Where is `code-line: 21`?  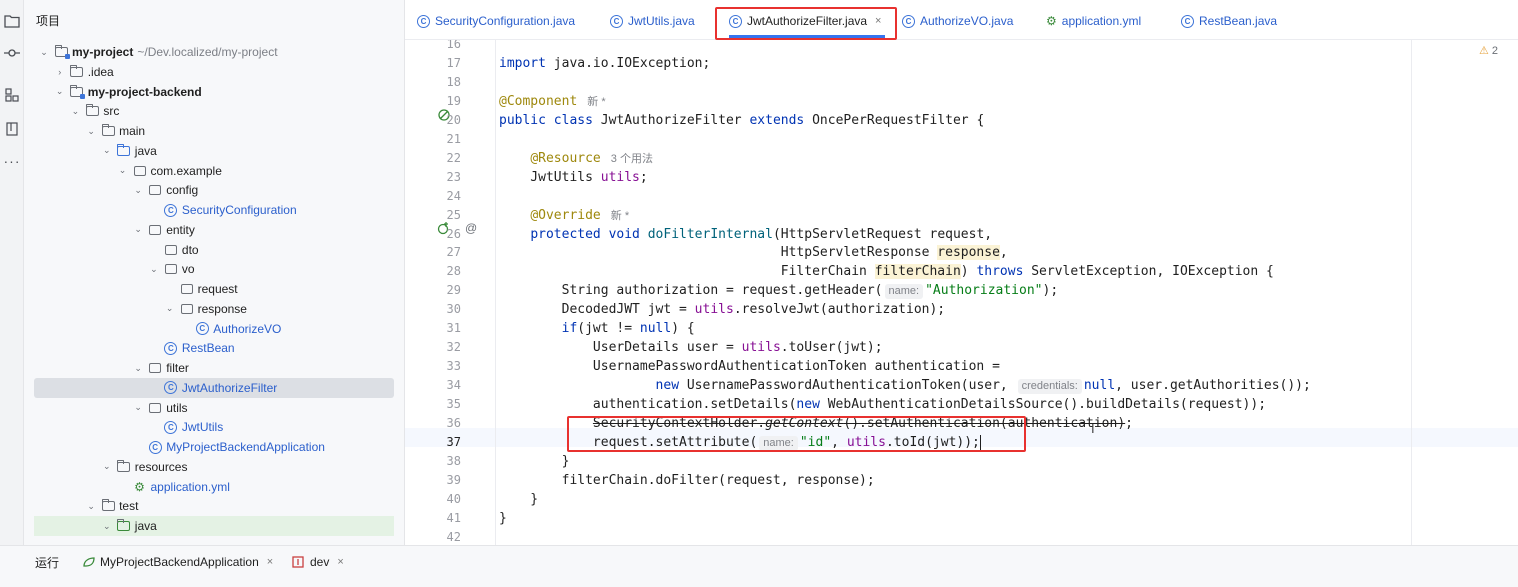 code-line: 21 is located at coordinates (961, 139).